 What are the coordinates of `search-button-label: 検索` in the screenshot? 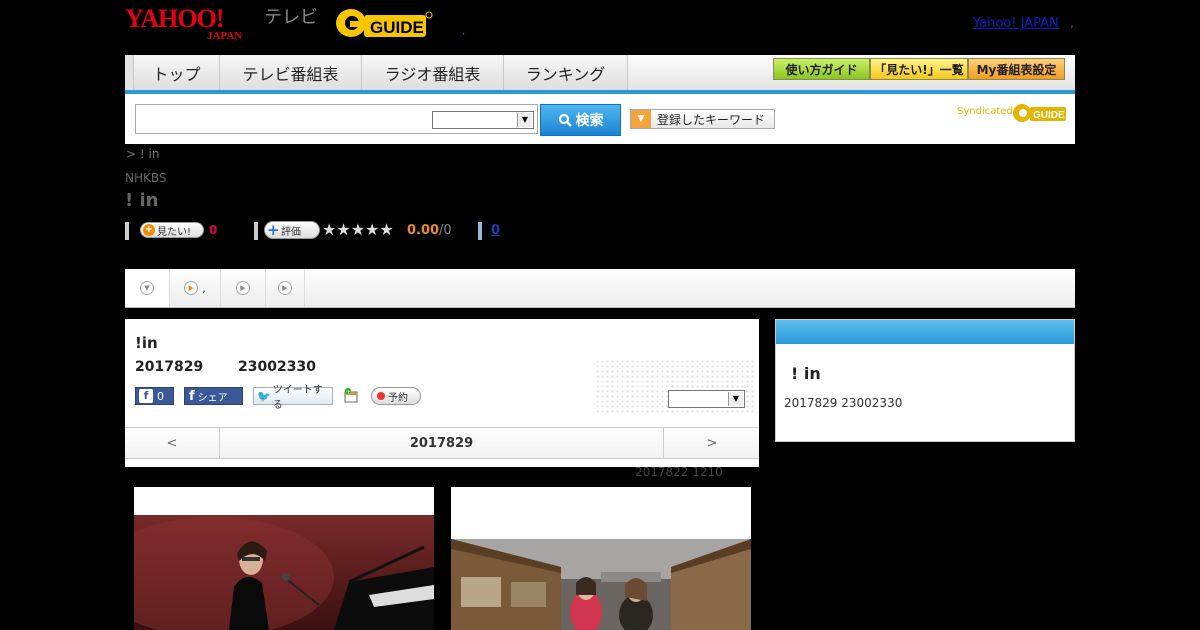 It's located at (589, 121).